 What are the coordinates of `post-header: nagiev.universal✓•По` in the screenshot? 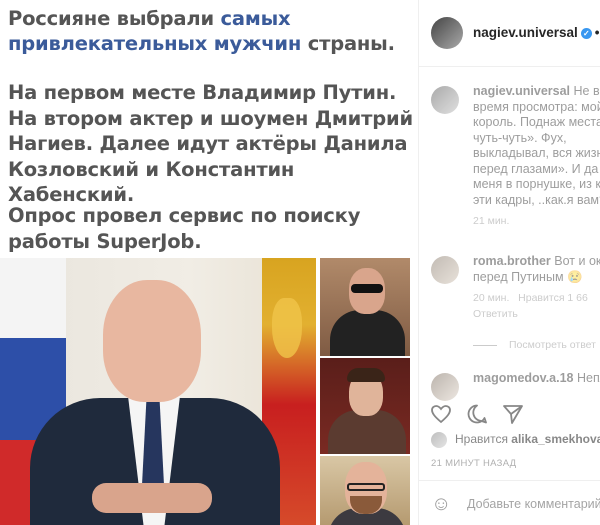 It's located at (509, 33).